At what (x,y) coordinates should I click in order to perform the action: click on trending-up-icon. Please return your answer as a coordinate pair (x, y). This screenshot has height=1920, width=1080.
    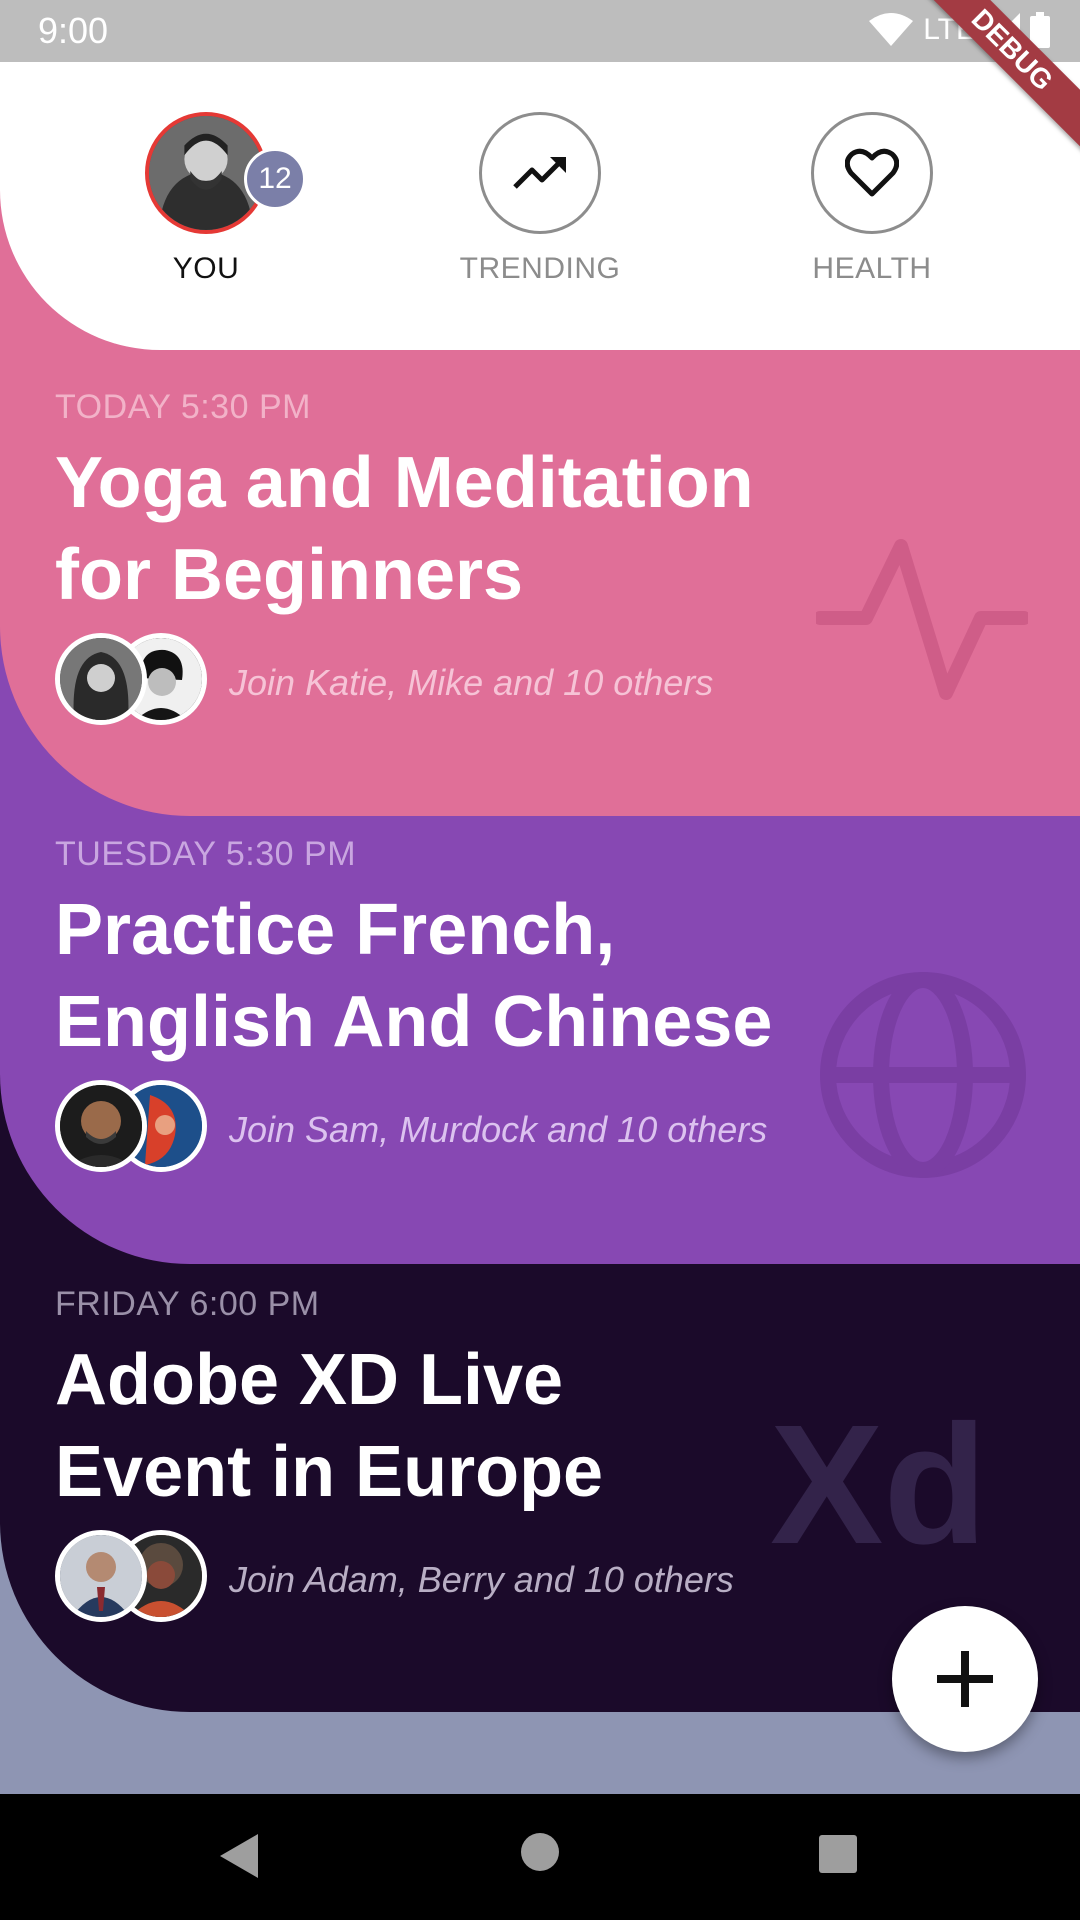
    Looking at the image, I should click on (539, 173).